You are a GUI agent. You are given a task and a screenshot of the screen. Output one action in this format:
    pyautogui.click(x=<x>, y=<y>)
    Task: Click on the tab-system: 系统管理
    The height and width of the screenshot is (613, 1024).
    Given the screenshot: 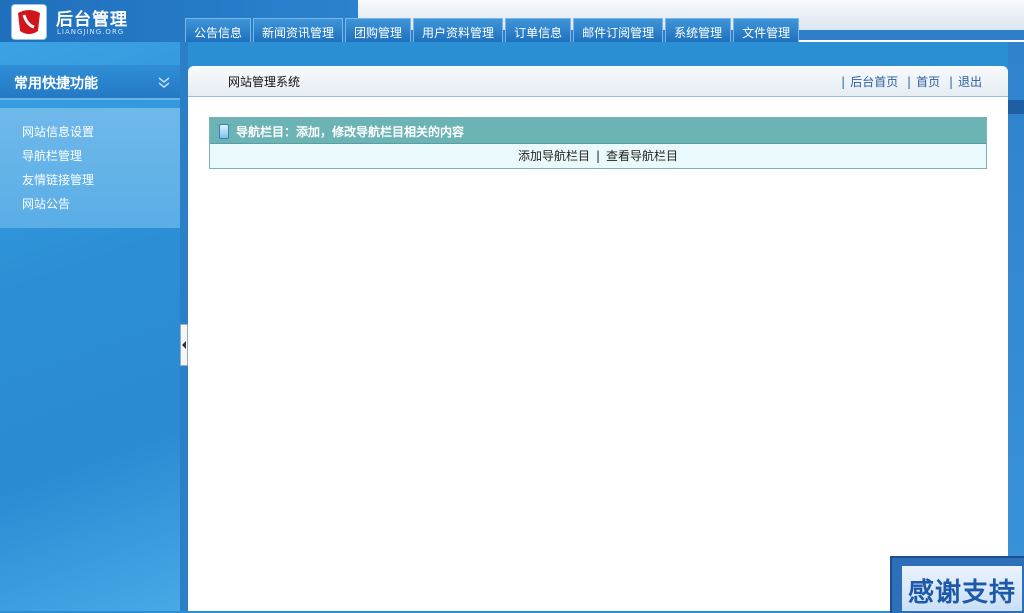 What is the action you would take?
    pyautogui.click(x=698, y=30)
    